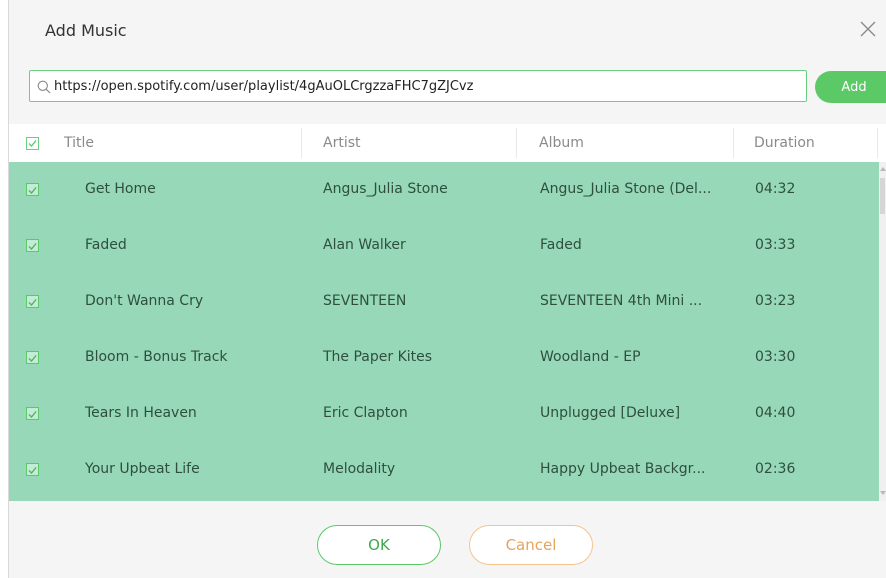 Image resolution: width=886 pixels, height=578 pixels. I want to click on track-duration: 03:30, so click(775, 357).